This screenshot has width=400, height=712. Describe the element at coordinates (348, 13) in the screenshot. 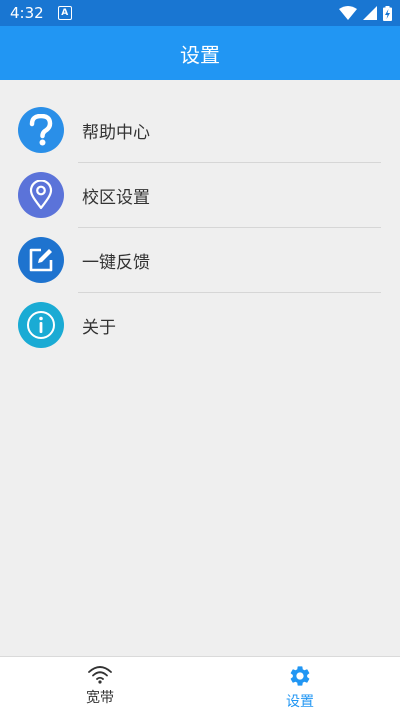

I see `wifi-signal-icon` at that location.